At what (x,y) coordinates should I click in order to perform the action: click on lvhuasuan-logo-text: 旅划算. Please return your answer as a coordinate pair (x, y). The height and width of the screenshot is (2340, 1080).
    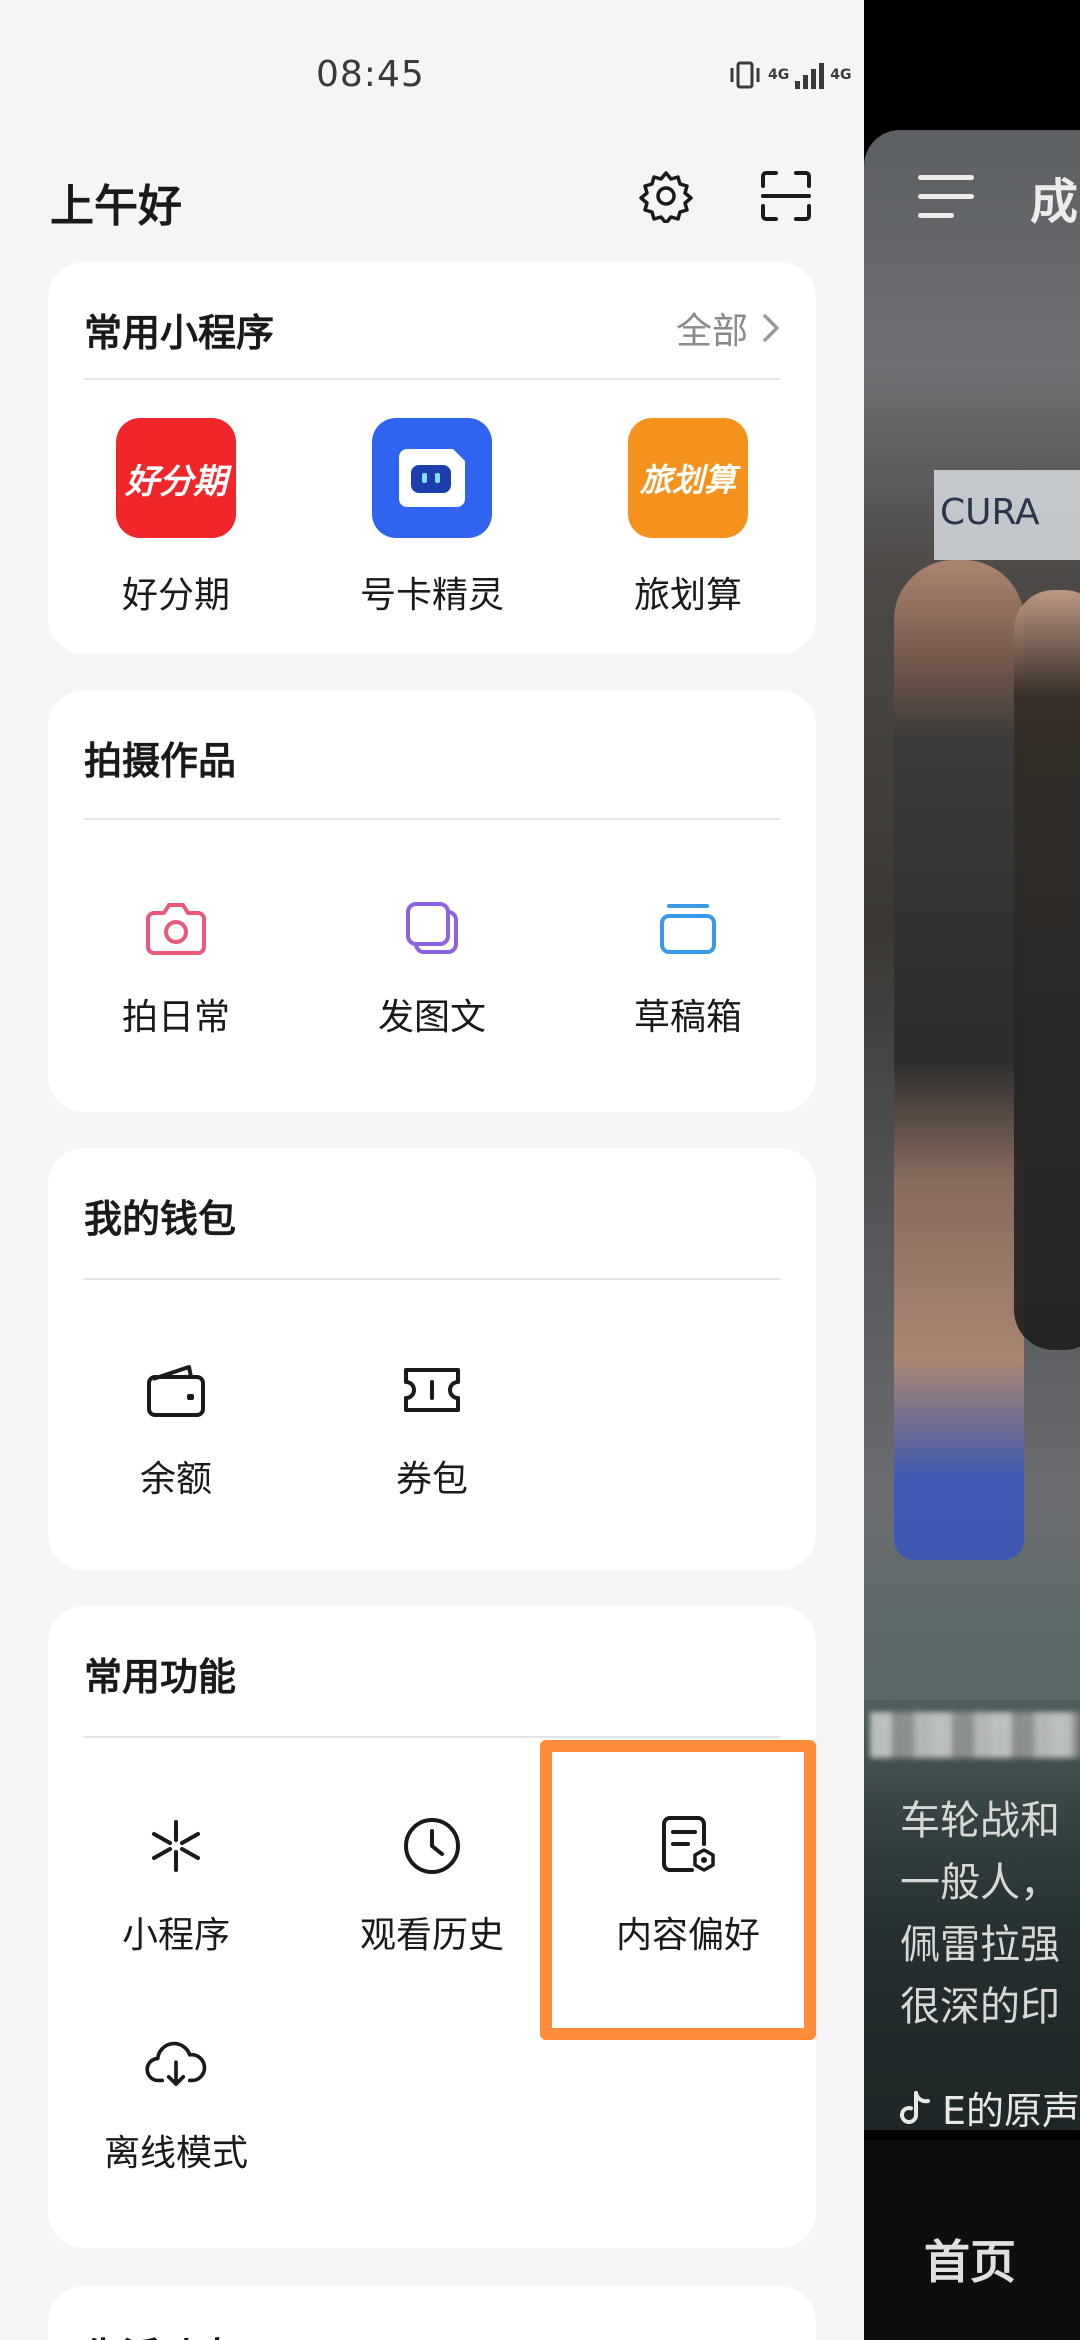
    Looking at the image, I should click on (687, 480).